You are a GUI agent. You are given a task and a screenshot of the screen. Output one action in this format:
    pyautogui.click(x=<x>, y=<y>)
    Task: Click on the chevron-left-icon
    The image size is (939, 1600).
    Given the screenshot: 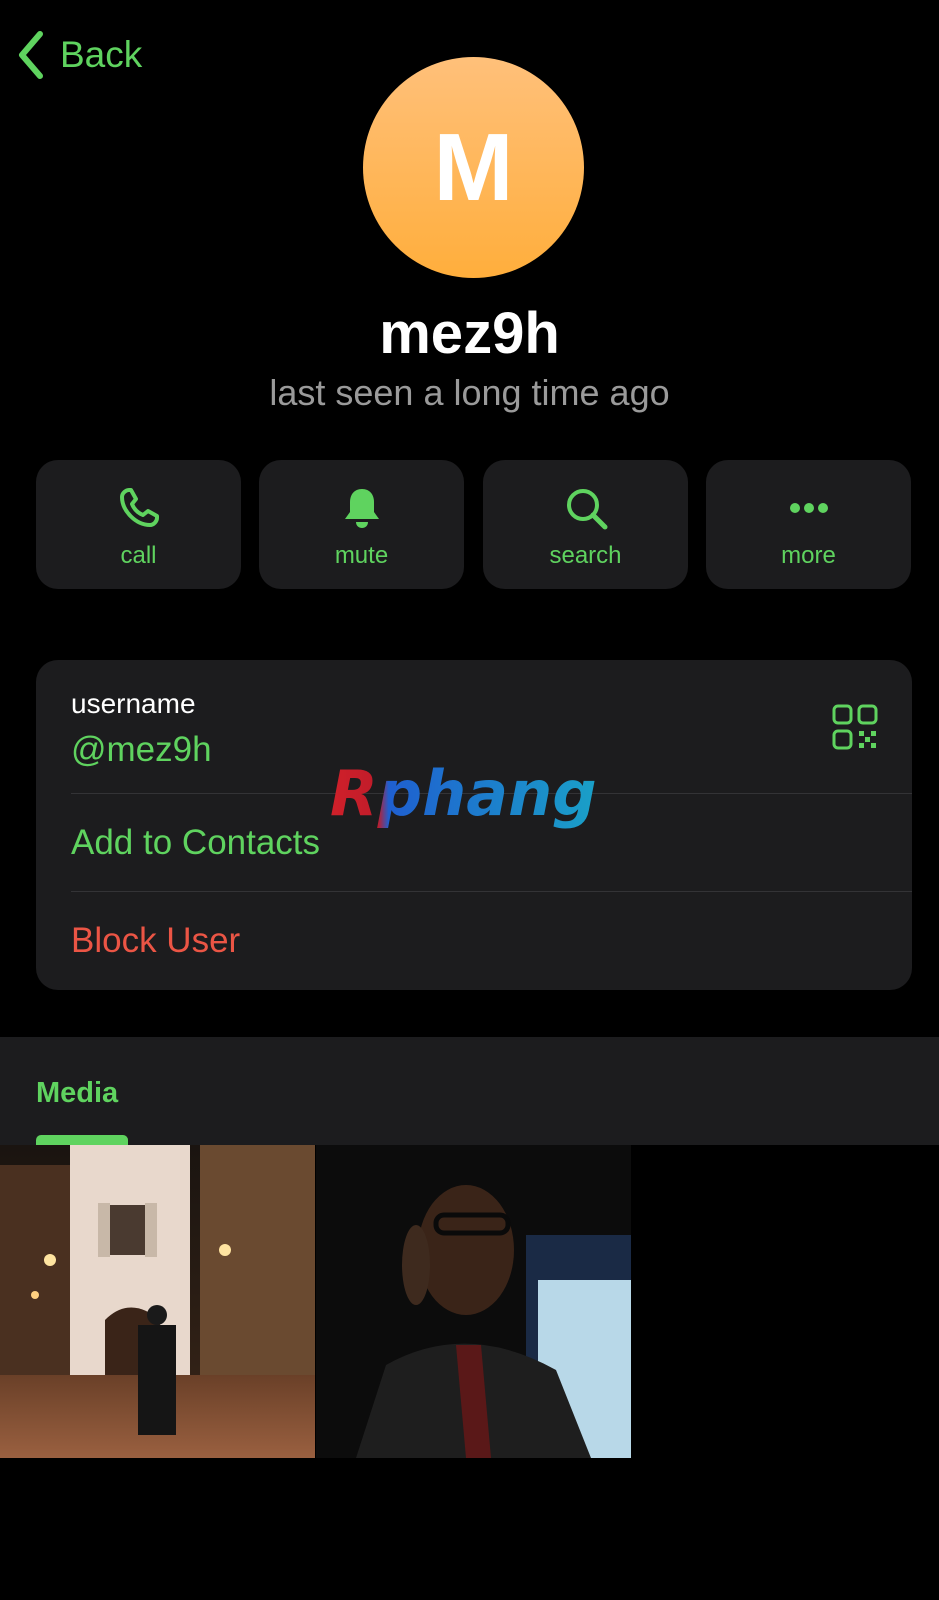 What is the action you would take?
    pyautogui.click(x=31, y=55)
    